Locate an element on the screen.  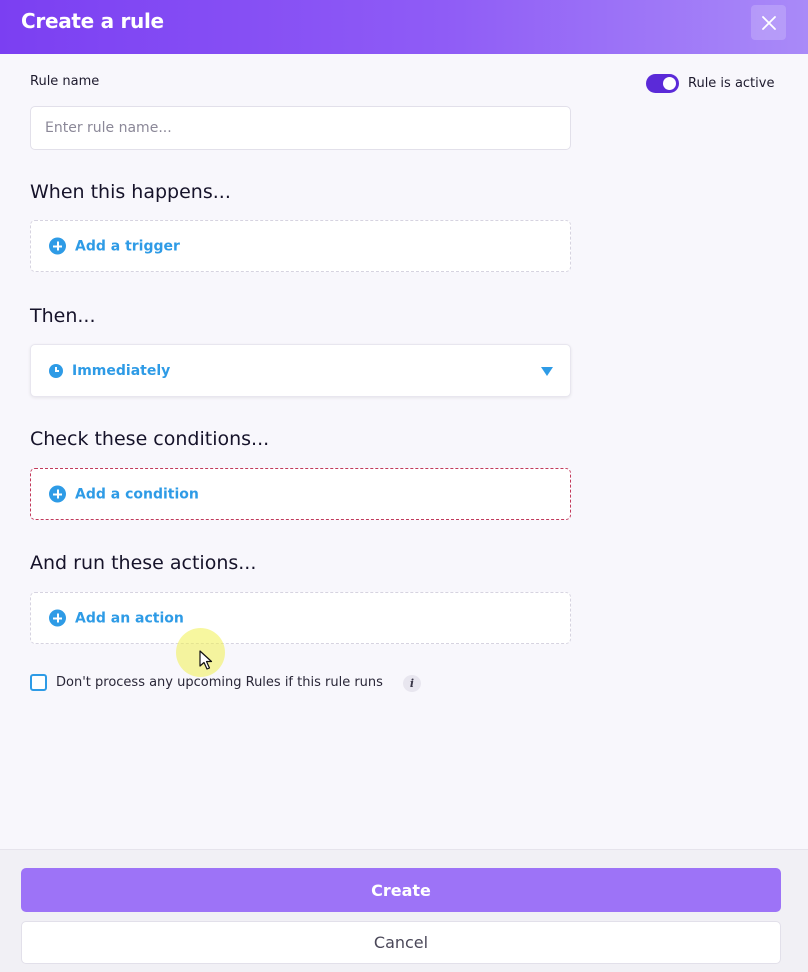
toggle-knob is located at coordinates (669, 83).